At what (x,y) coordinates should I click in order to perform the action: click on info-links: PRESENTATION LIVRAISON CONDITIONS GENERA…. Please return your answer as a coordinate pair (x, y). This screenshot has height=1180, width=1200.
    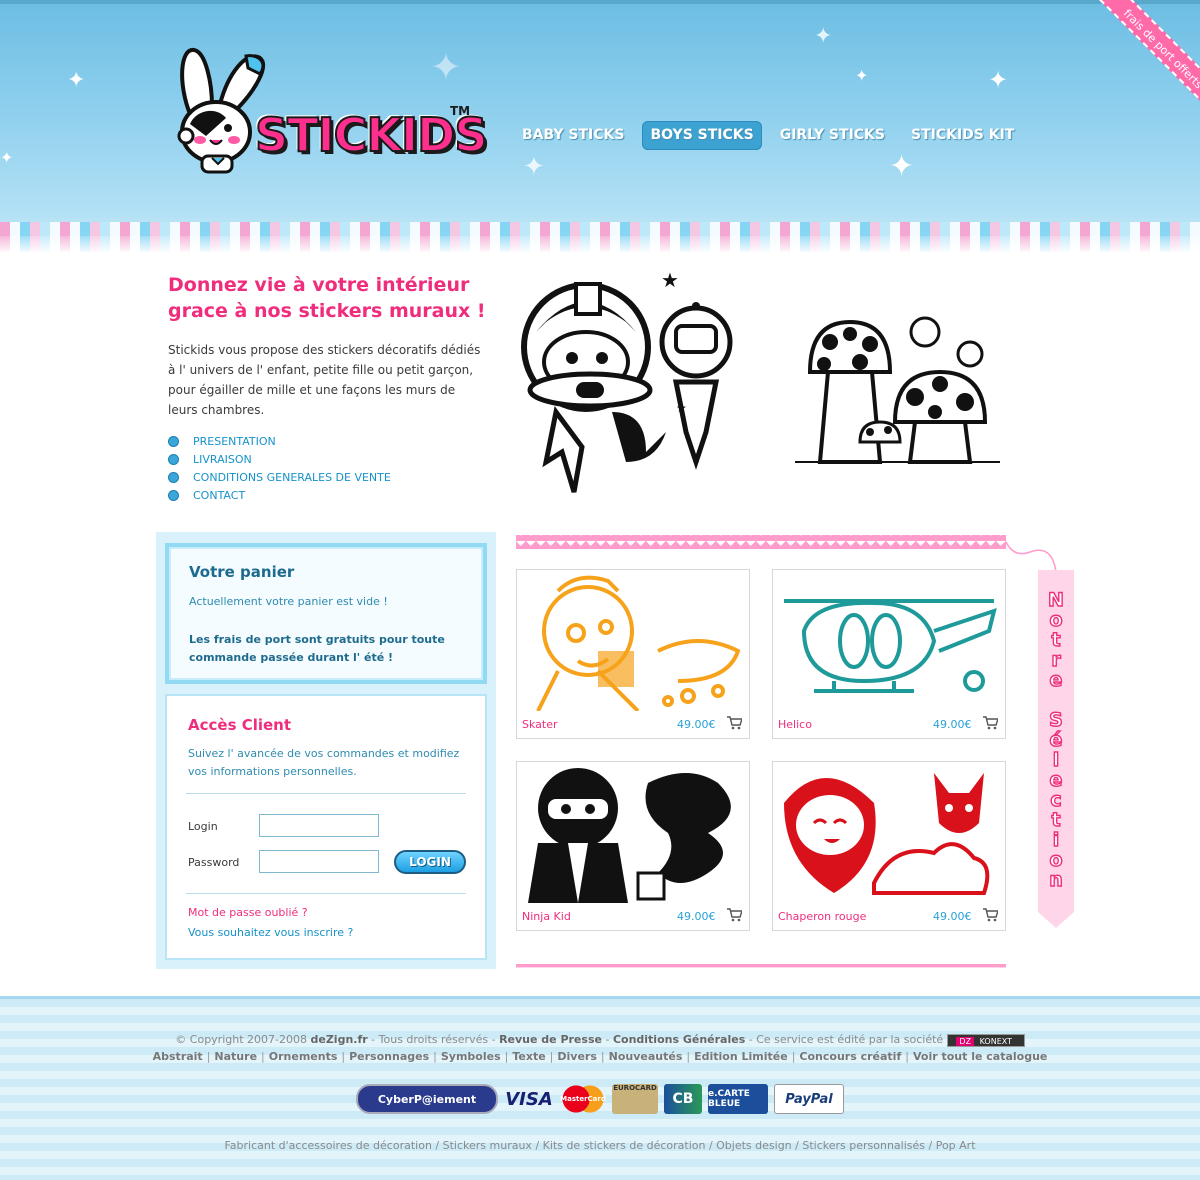
    Looking at the image, I should click on (279, 468).